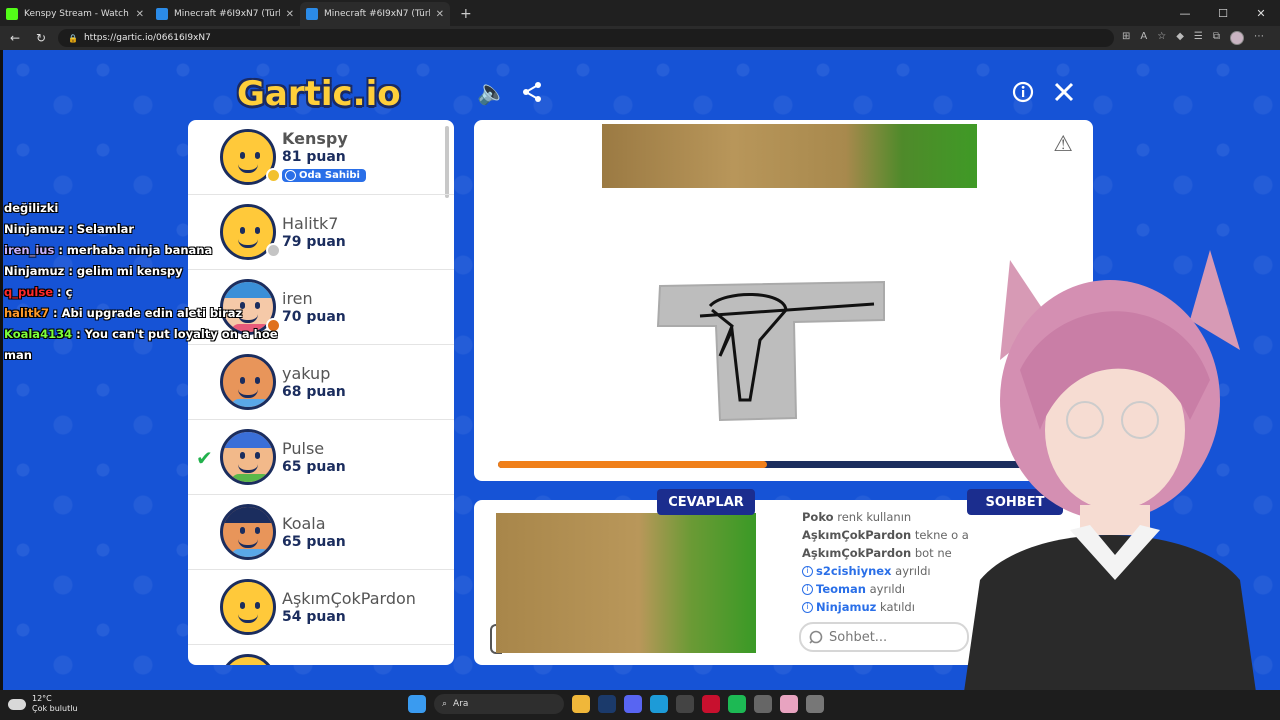  What do you see at coordinates (175, 334) in the screenshot?
I see `stream-chat-text: : You can't put loyalty on a hoe` at bounding box center [175, 334].